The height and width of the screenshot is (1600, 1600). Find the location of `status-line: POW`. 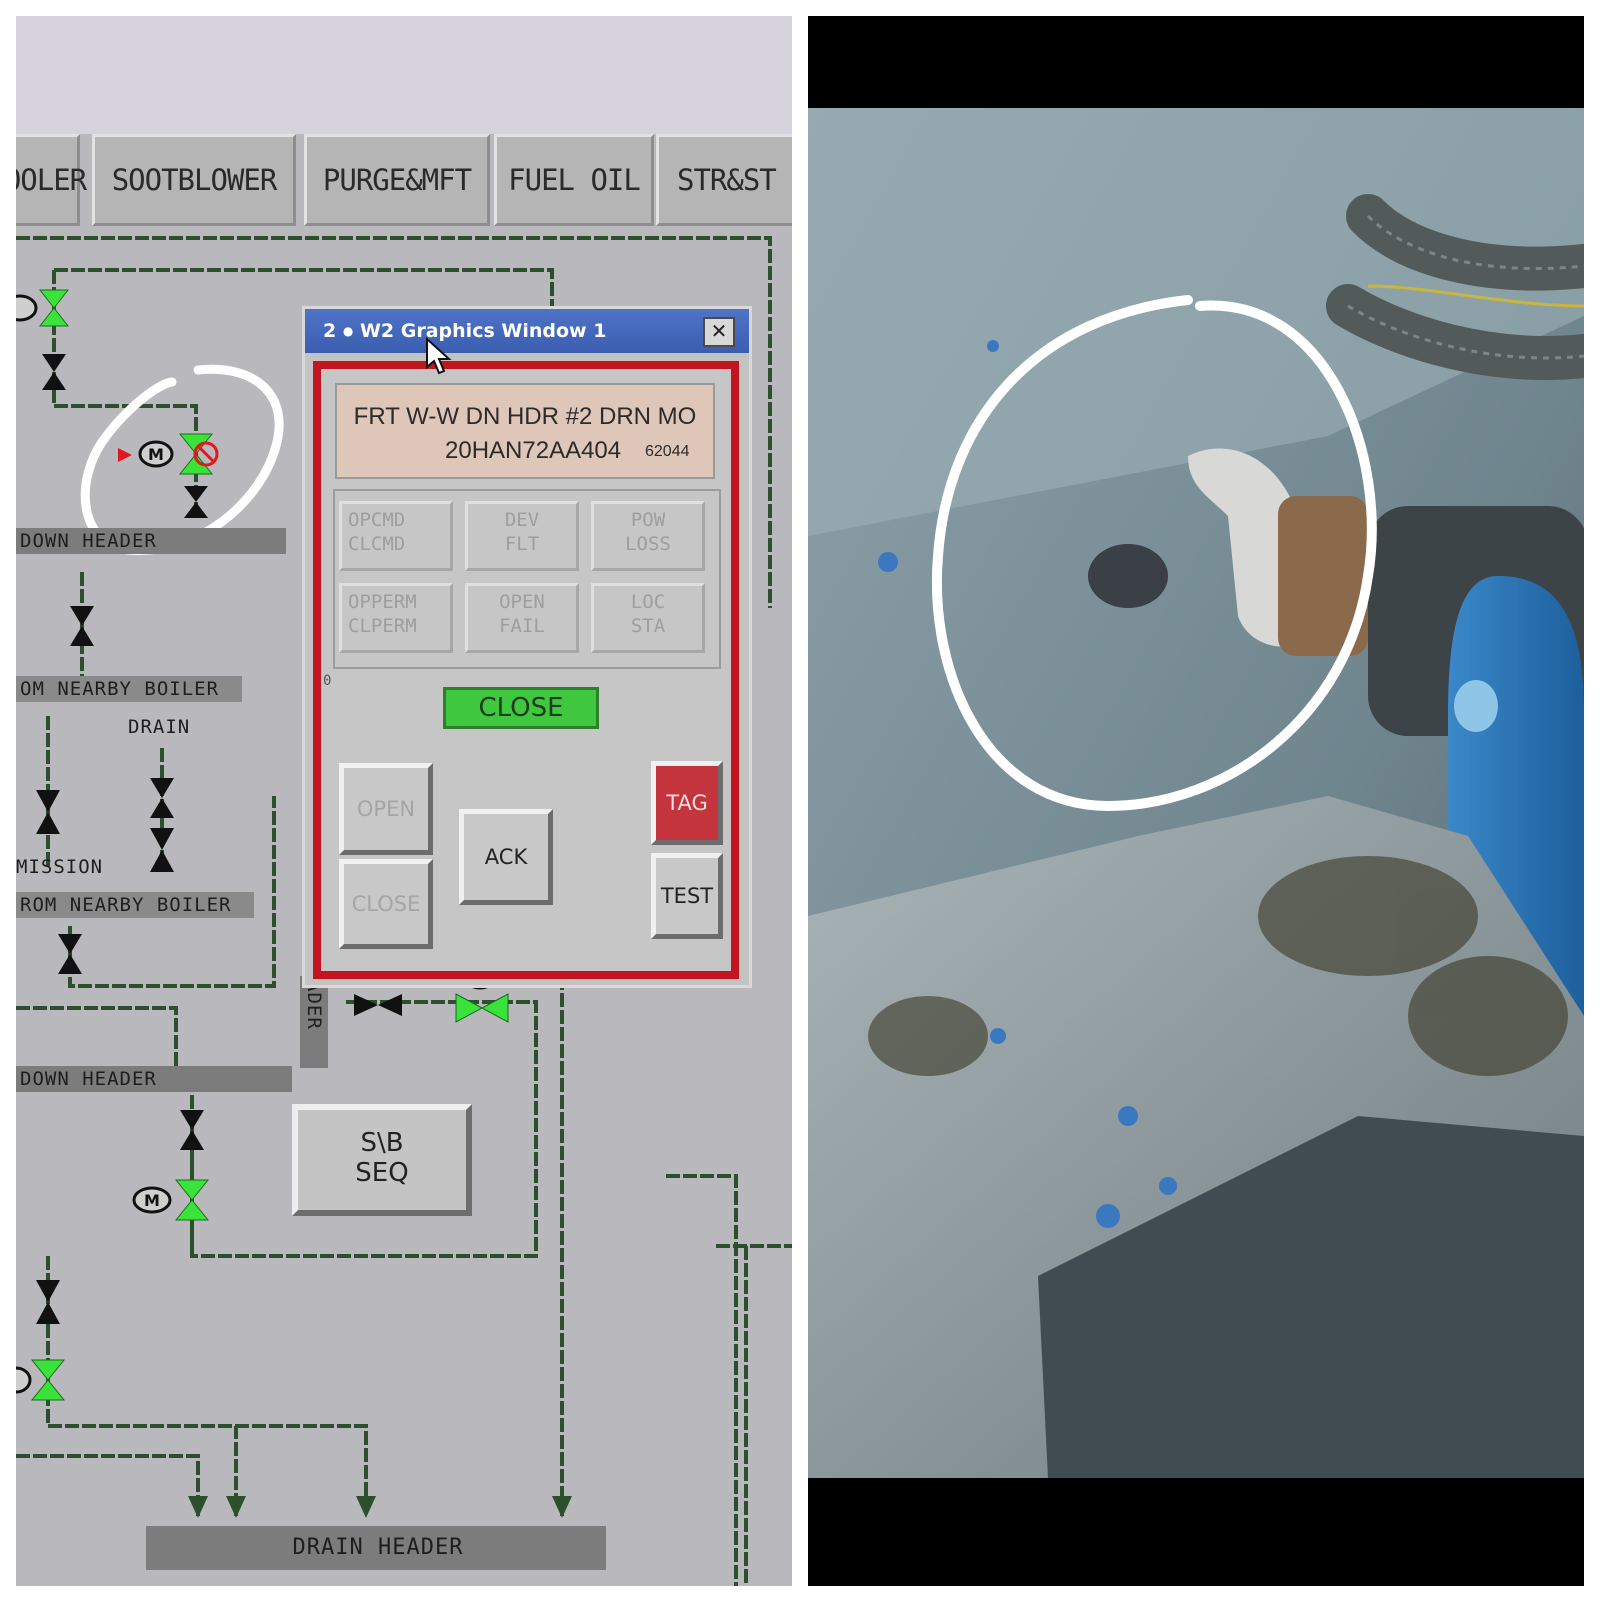

status-line: POW is located at coordinates (648, 520).